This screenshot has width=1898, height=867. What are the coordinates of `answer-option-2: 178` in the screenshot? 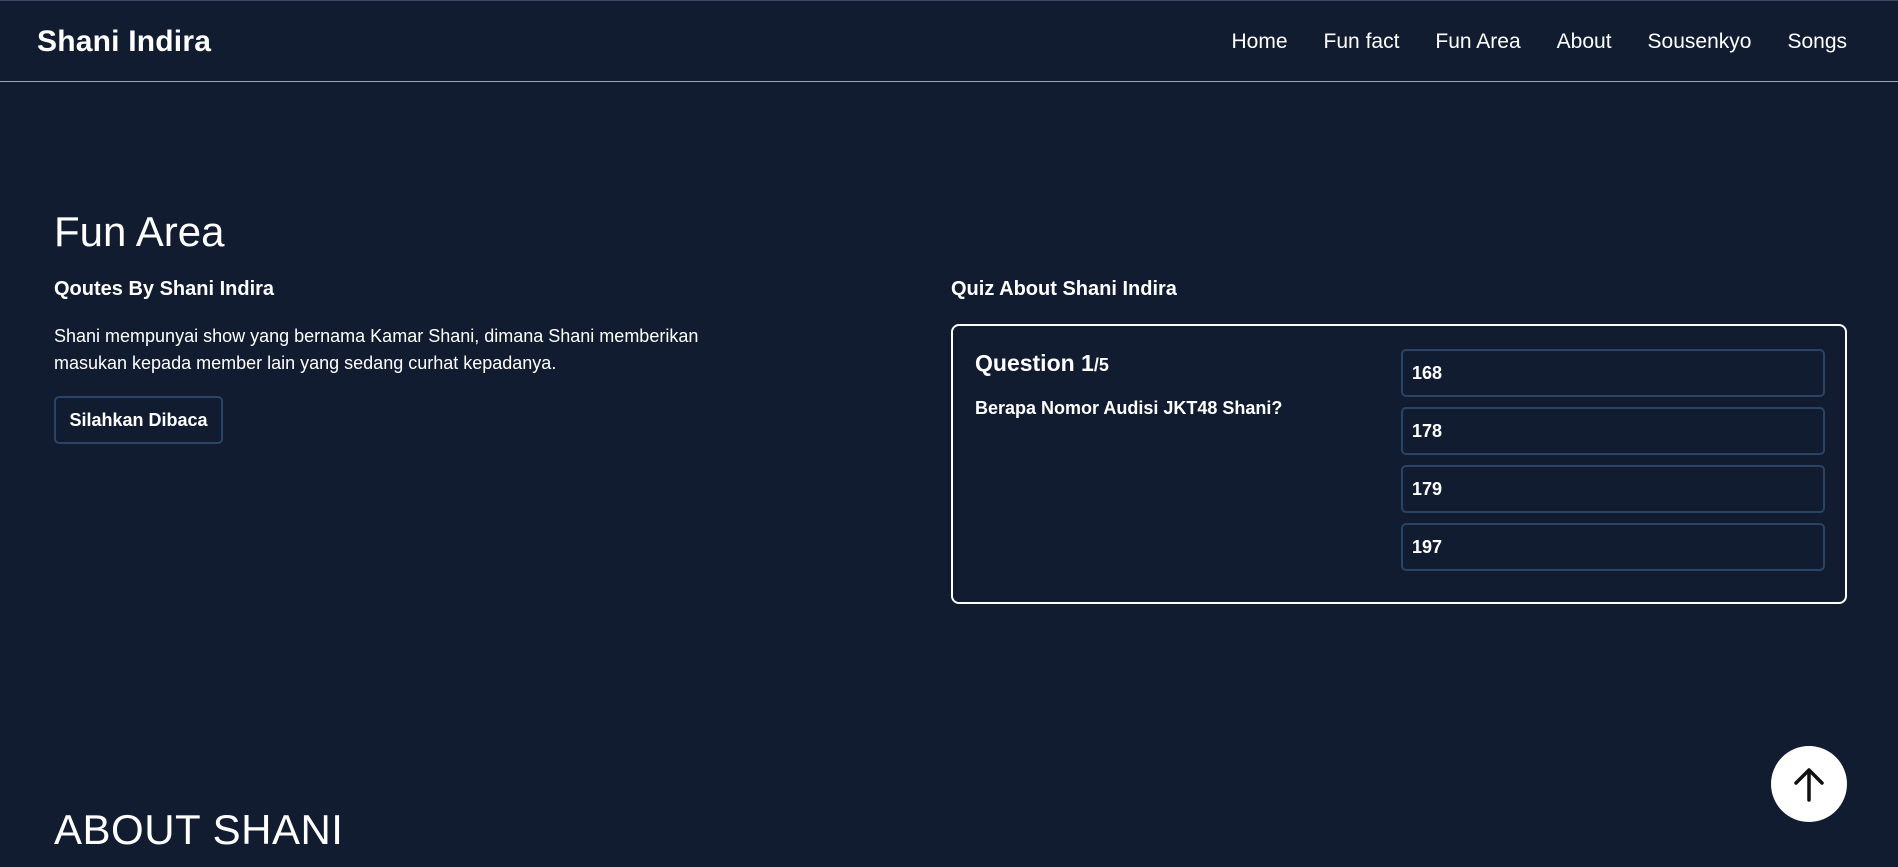 It's located at (1613, 431).